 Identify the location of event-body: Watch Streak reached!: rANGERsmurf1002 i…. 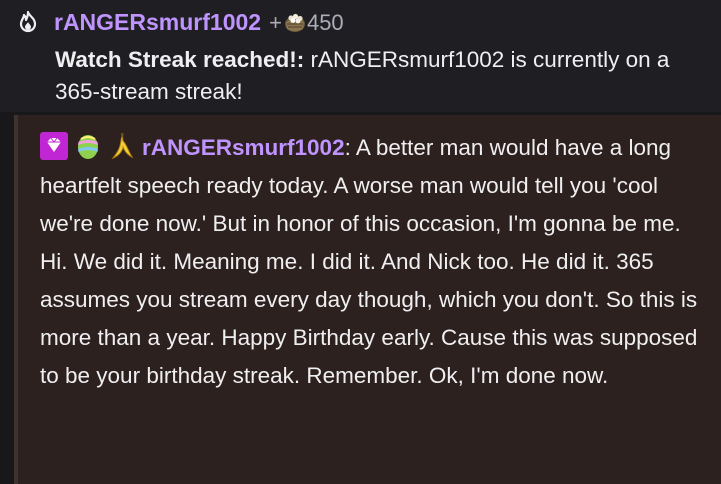
(380, 76).